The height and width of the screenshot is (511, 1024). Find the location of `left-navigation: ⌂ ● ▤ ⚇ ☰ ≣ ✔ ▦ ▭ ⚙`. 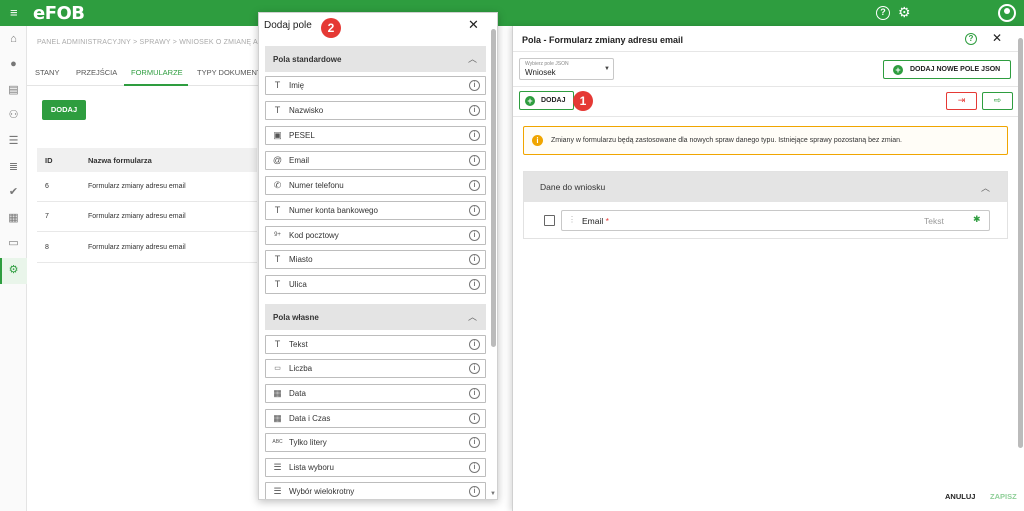

left-navigation: ⌂ ● ▤ ⚇ ☰ ≣ ✔ ▦ ▭ ⚙ is located at coordinates (13, 268).